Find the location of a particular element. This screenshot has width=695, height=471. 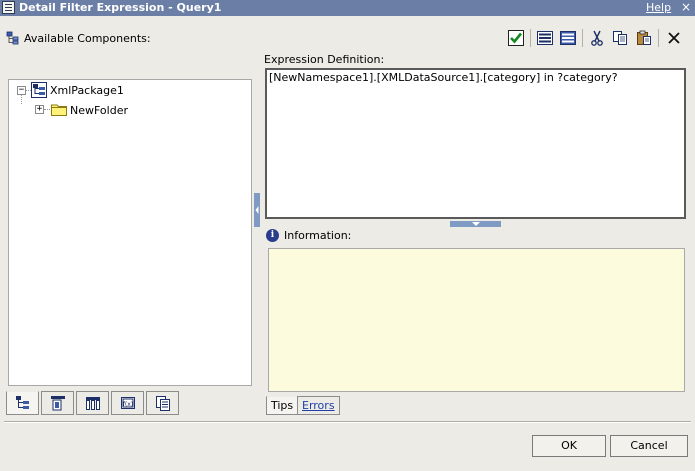

delete-icon is located at coordinates (674, 38).